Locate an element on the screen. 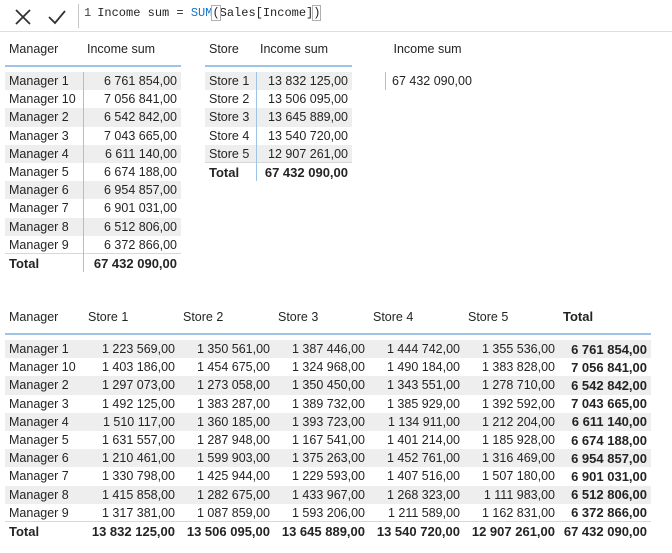  table-row: Manager 26 542 842,00 is located at coordinates (93, 117).